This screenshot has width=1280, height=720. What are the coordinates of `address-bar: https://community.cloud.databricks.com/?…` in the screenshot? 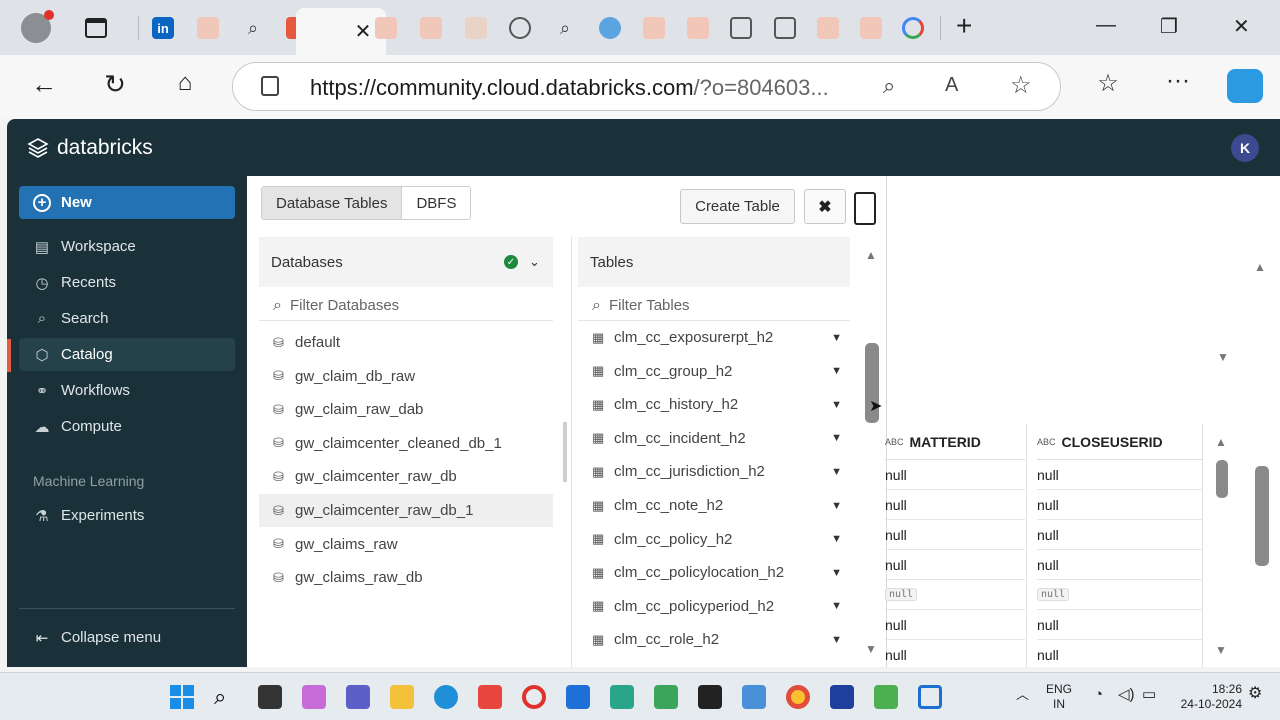 It's located at (646, 86).